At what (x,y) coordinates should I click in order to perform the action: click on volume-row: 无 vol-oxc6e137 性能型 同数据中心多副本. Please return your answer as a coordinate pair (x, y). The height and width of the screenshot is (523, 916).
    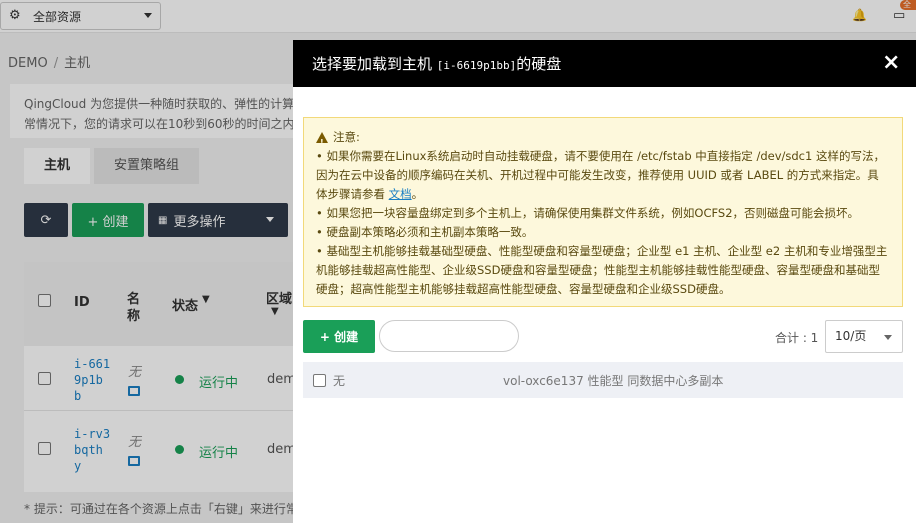
    Looking at the image, I should click on (603, 380).